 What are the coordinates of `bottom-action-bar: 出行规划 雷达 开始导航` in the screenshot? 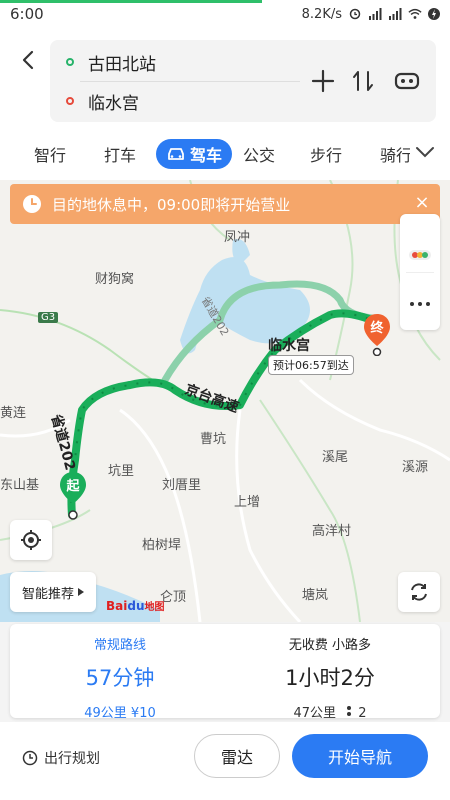 It's located at (225, 761).